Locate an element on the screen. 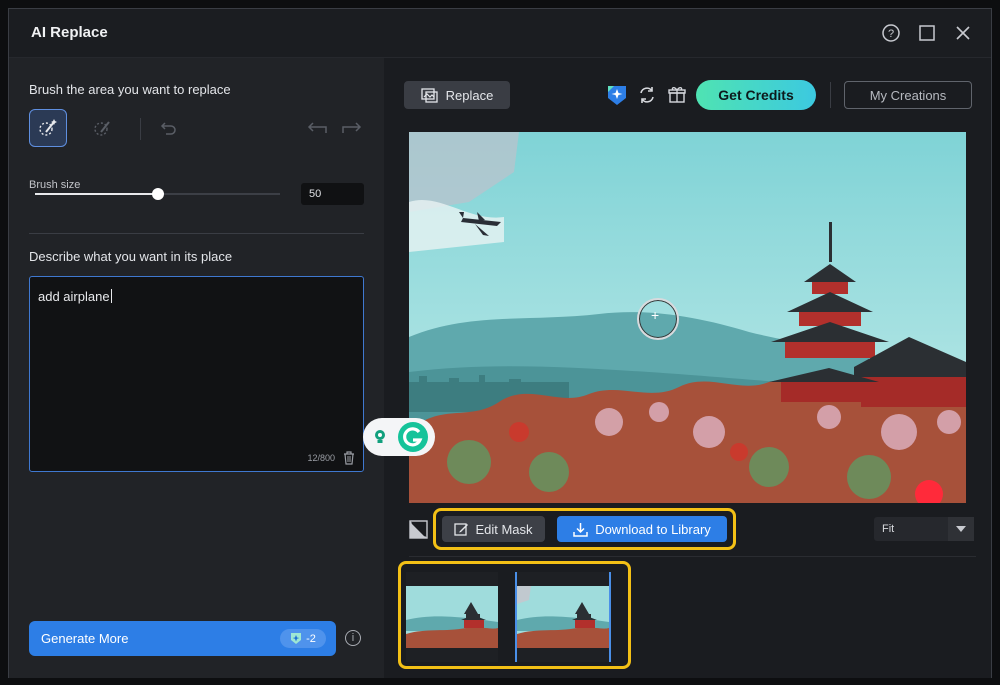 The image size is (1000, 685). credit-cost-badge: -2 is located at coordinates (303, 638).